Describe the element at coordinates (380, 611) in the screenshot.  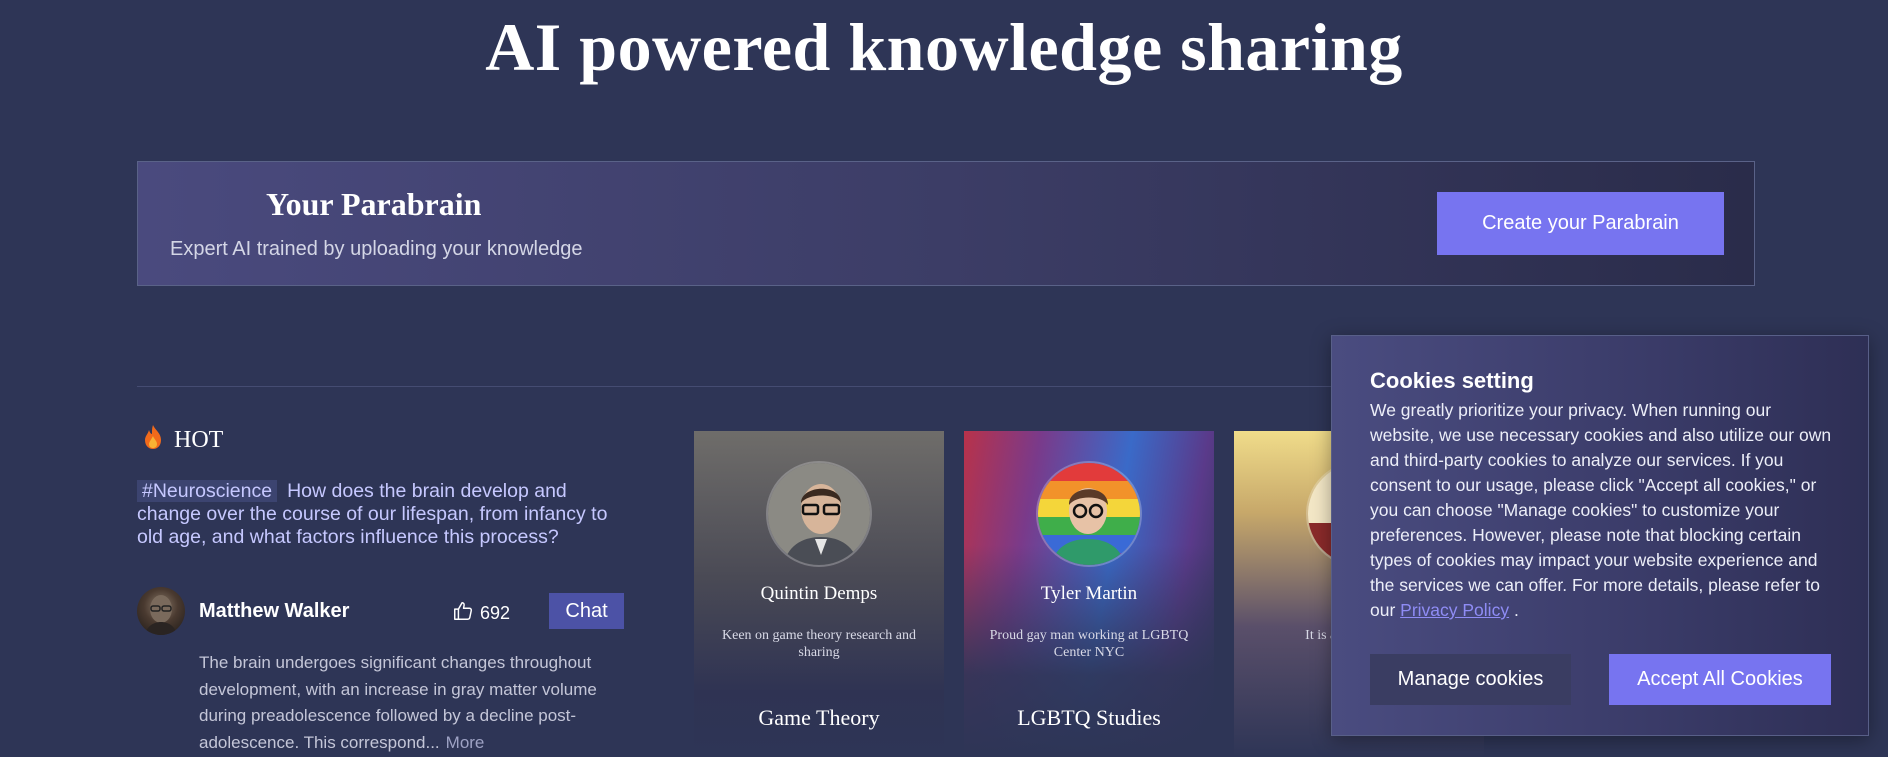
I see `answer-author-row: Matthew Walker 692 Chat` at that location.